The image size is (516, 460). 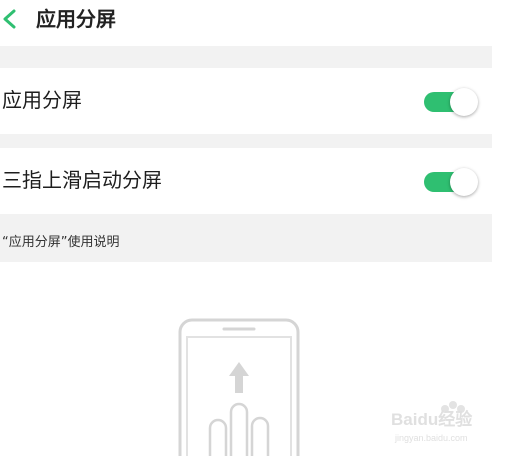 I want to click on watermark-logo: Baidu经验 jingyan.baidu.com, so click(x=440, y=421).